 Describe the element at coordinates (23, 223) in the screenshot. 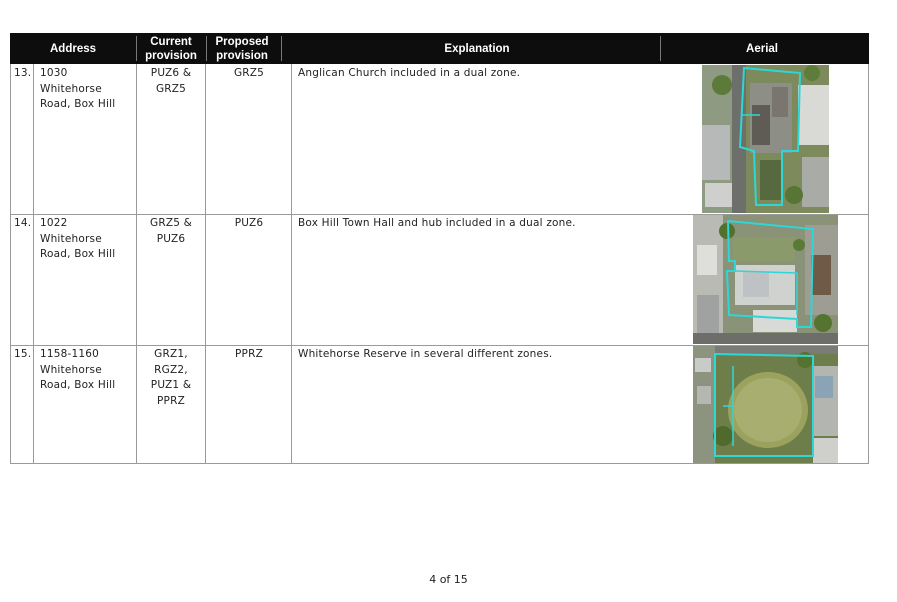

I see `row-number: 14.` at that location.